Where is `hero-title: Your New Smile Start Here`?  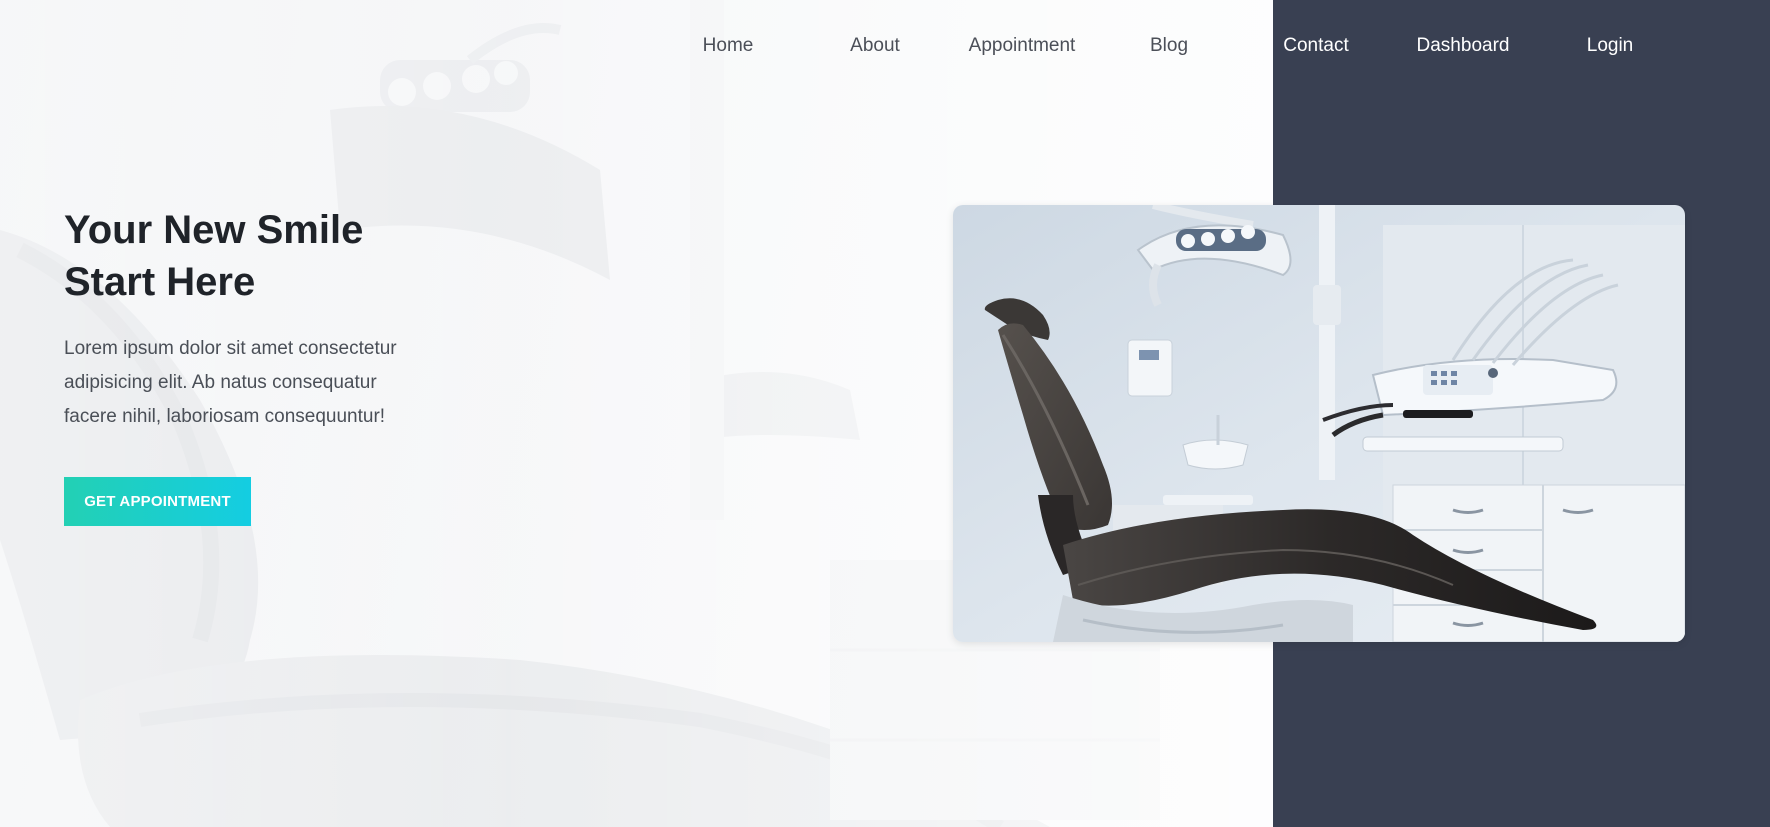 hero-title: Your New Smile Start Here is located at coordinates (274, 256).